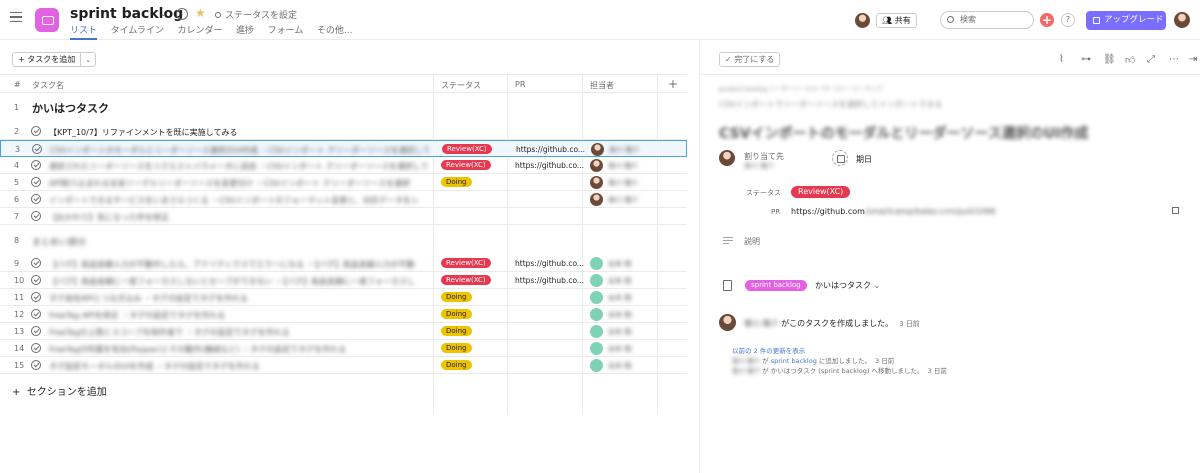  Describe the element at coordinates (461, 85) in the screenshot. I see `col-status: ステータス` at that location.